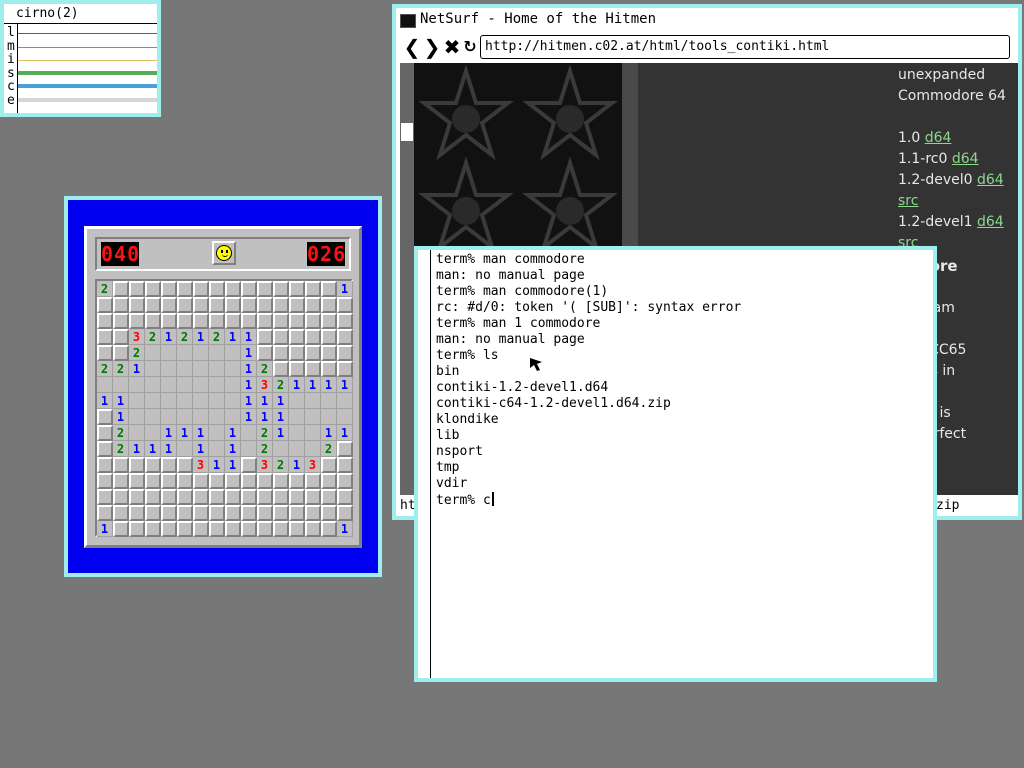 This screenshot has width=1024, height=768. What do you see at coordinates (588, 500) in the screenshot?
I see `terminal-prompt: term% c` at bounding box center [588, 500].